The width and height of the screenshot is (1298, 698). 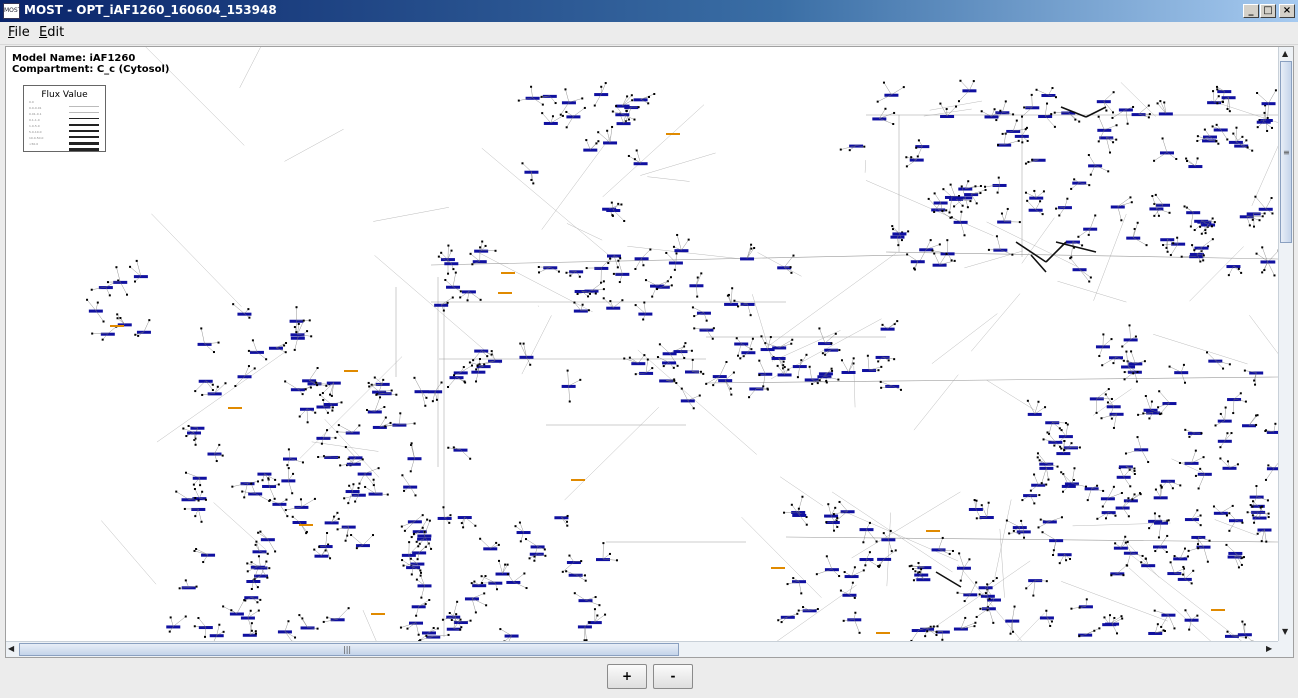 What do you see at coordinates (673, 676) in the screenshot?
I see `zoom-out-button: -` at bounding box center [673, 676].